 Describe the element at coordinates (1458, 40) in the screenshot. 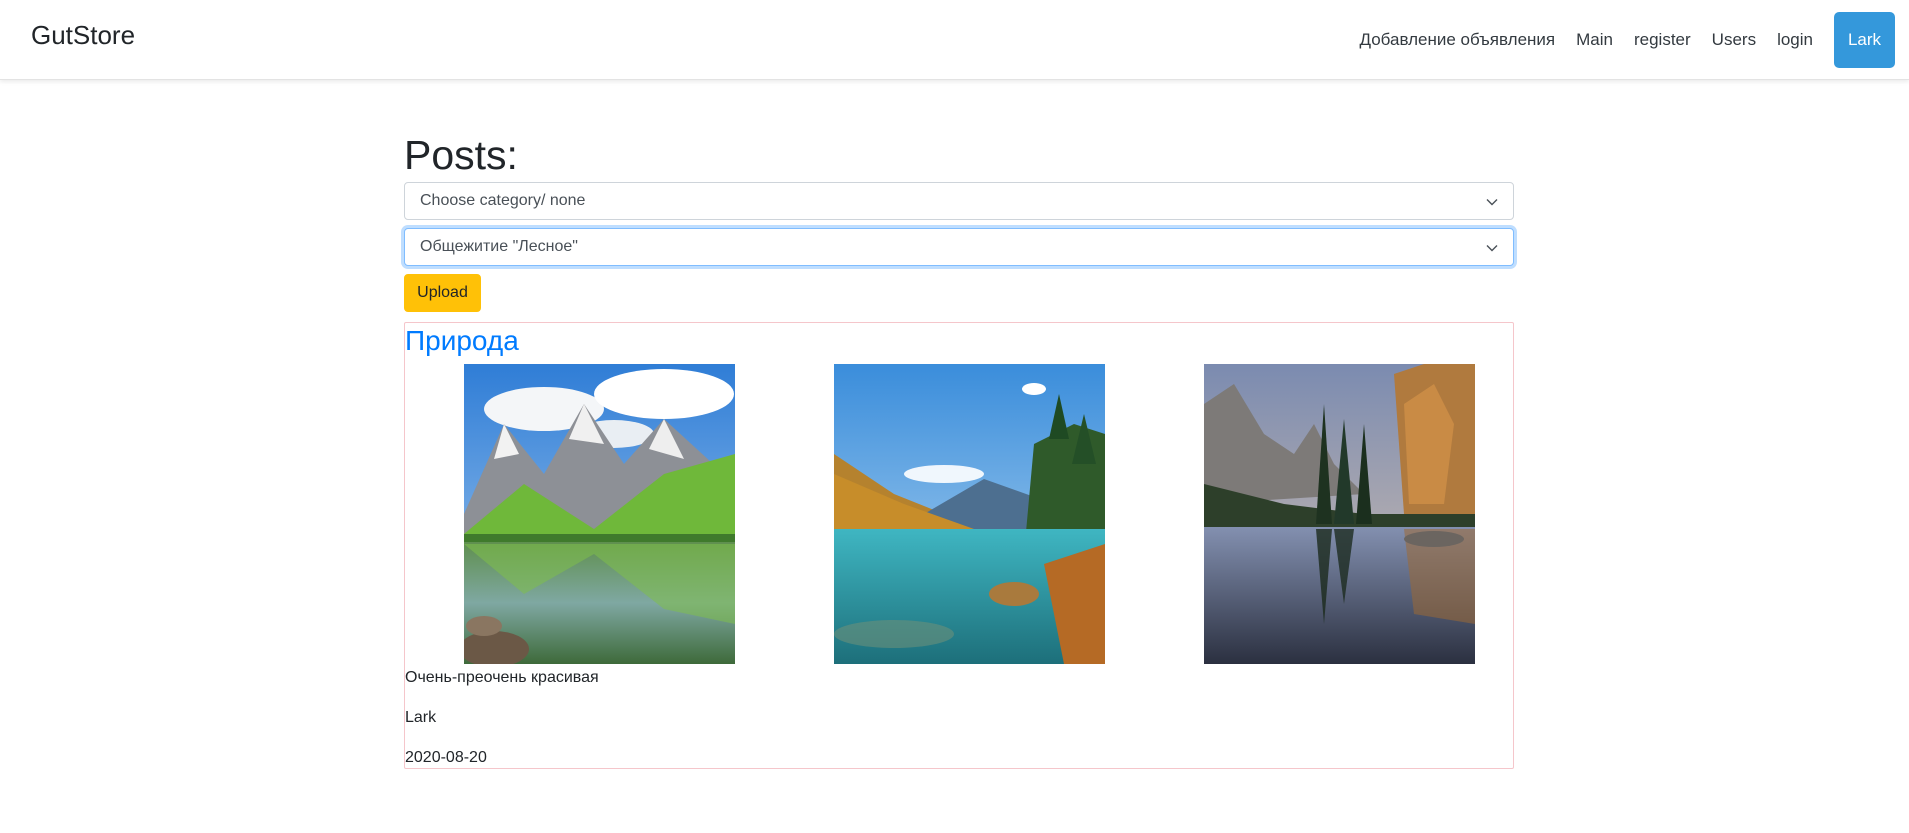

I see `nav-add-listing: Добавление объявления` at that location.